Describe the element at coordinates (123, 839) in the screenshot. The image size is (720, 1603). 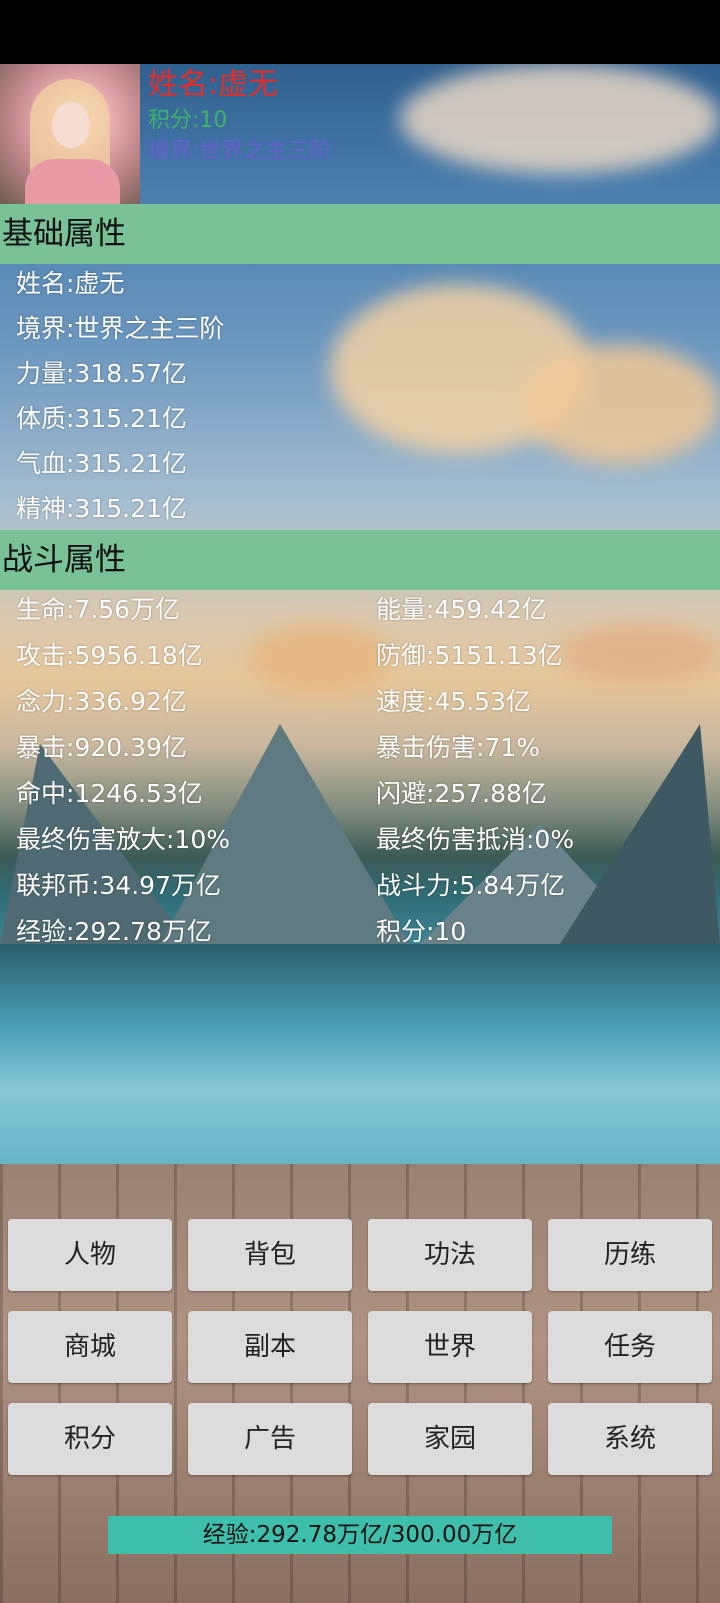
I see `stat-final-damage-boost: 最终伤害放大:10%` at that location.